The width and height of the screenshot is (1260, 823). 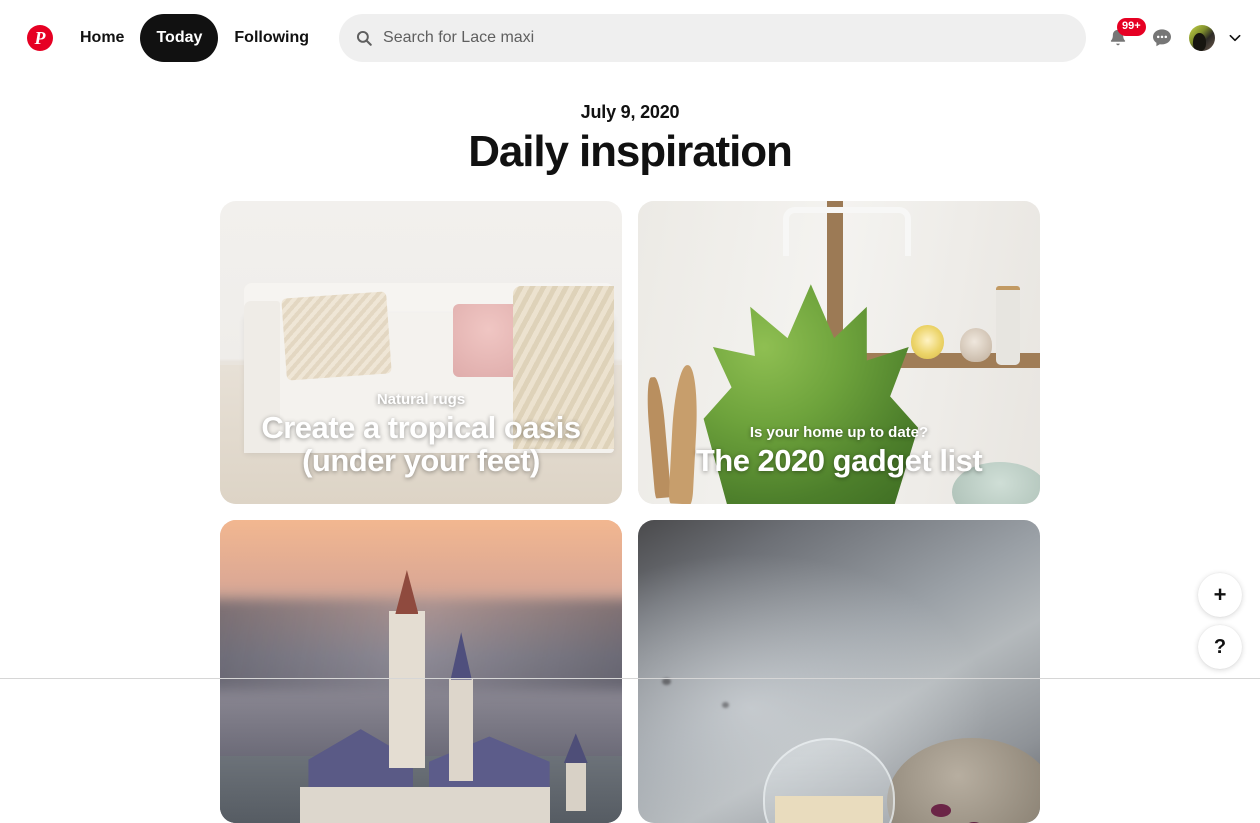 I want to click on header-actions: 99+, so click(x=1178, y=38).